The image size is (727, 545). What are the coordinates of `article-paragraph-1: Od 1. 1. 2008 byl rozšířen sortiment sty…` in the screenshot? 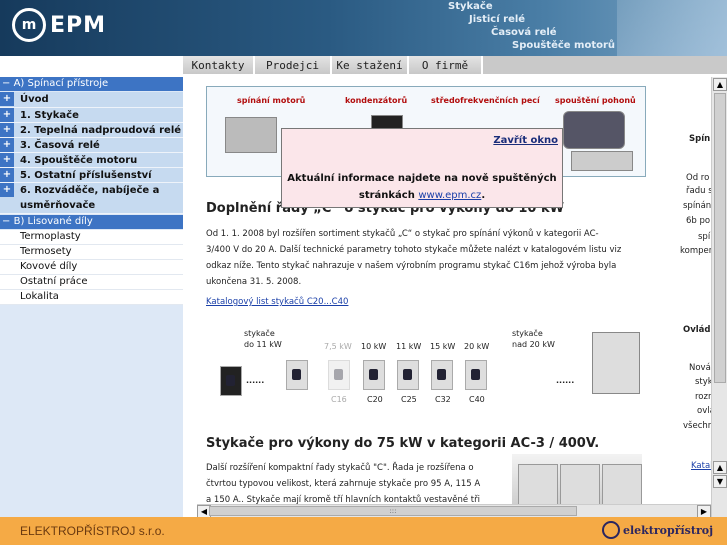 It's located at (426, 258).